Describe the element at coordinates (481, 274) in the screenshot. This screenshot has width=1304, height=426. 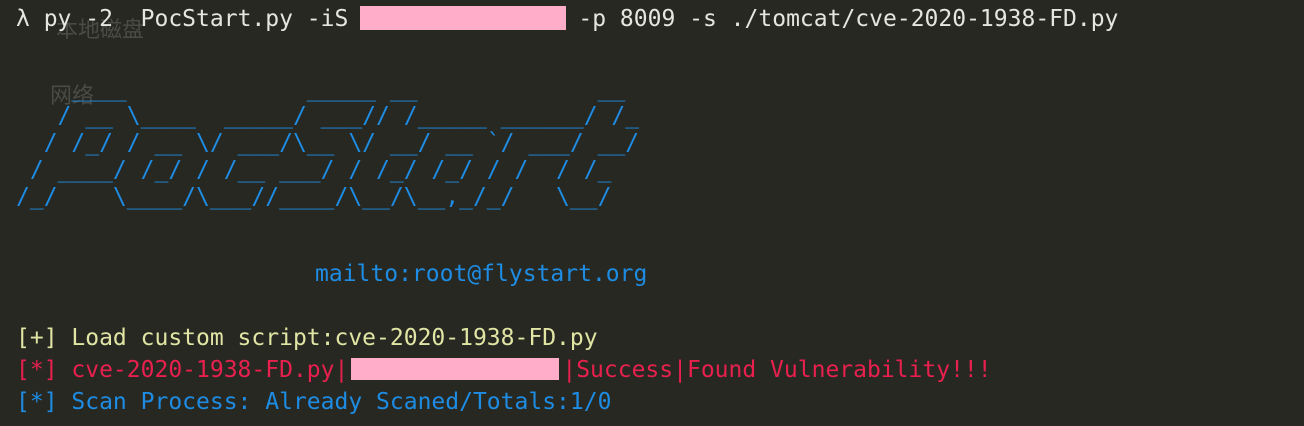
I see `mailto-text: mailto:root@flystart.org` at that location.